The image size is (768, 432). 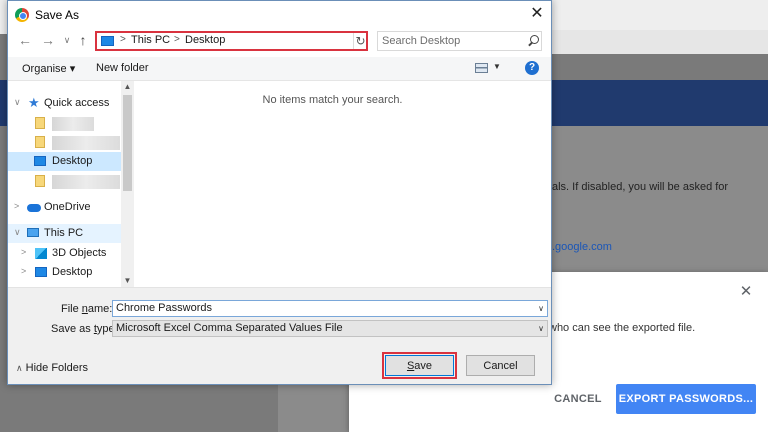 I want to click on chevron-down-icon: ▼, so click(x=497, y=66).